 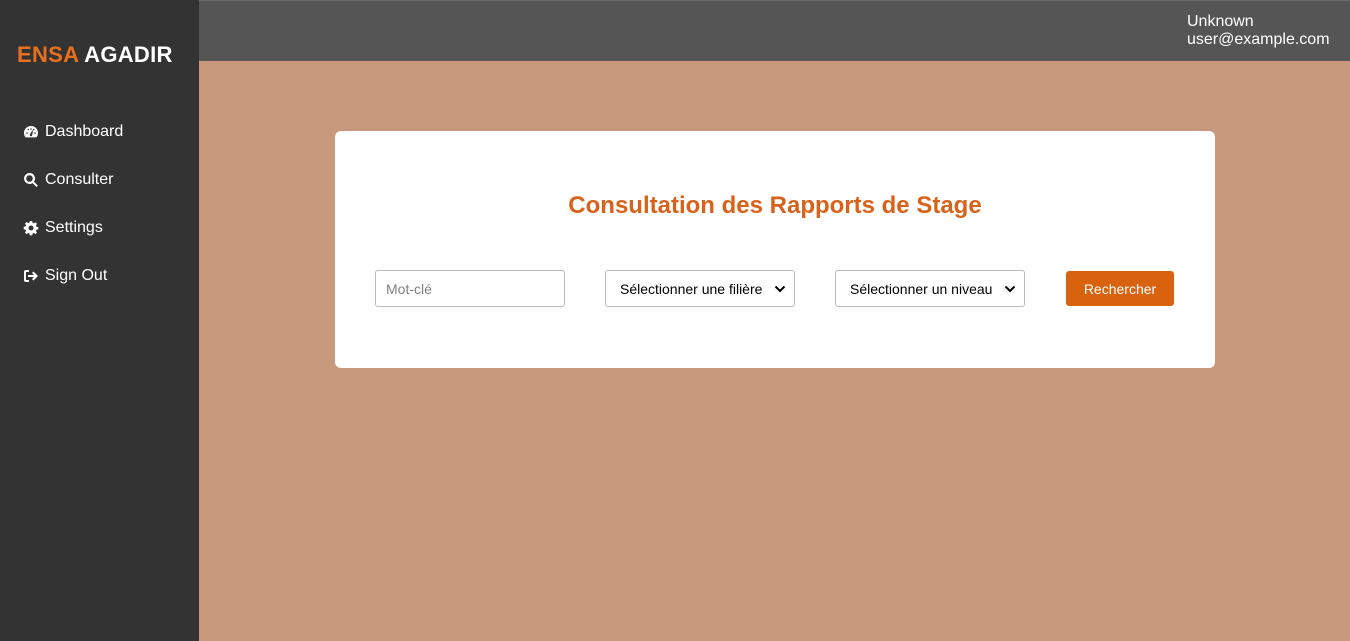 What do you see at coordinates (1120, 288) in the screenshot?
I see `search-button: Rechercher` at bounding box center [1120, 288].